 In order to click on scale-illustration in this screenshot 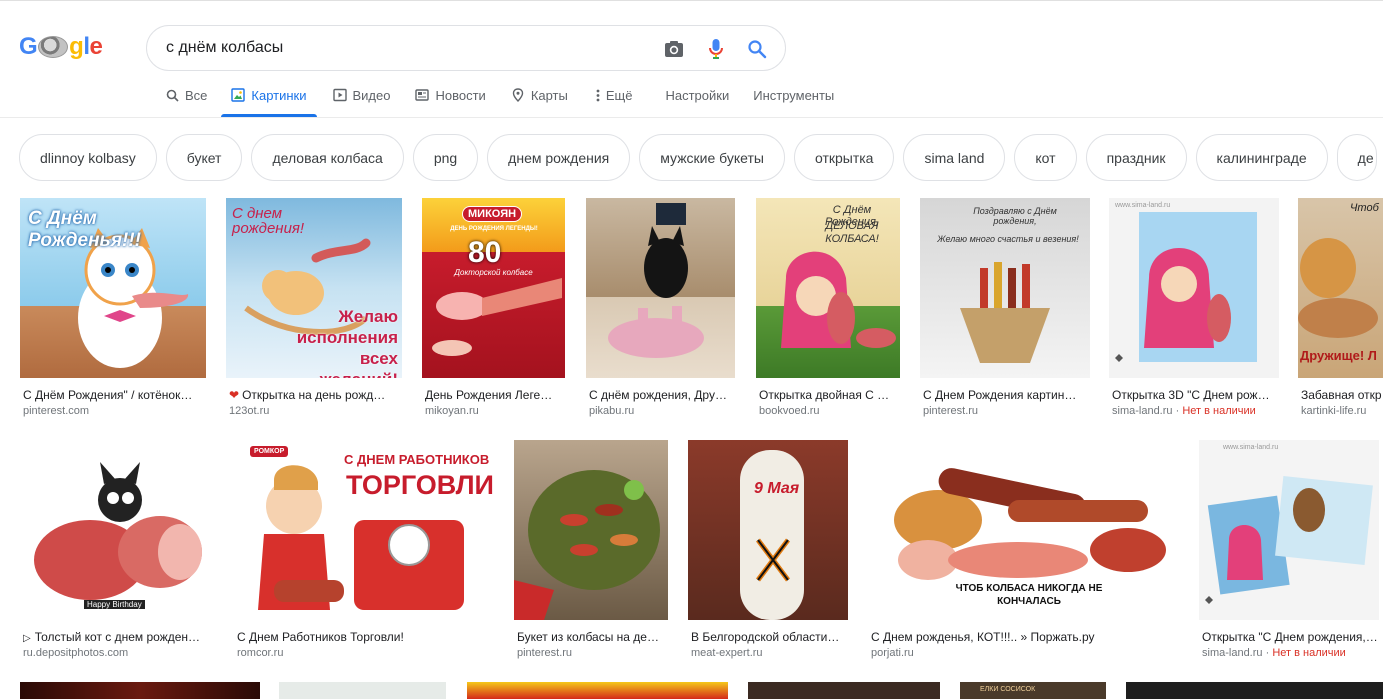, I will do `click(361, 537)`.